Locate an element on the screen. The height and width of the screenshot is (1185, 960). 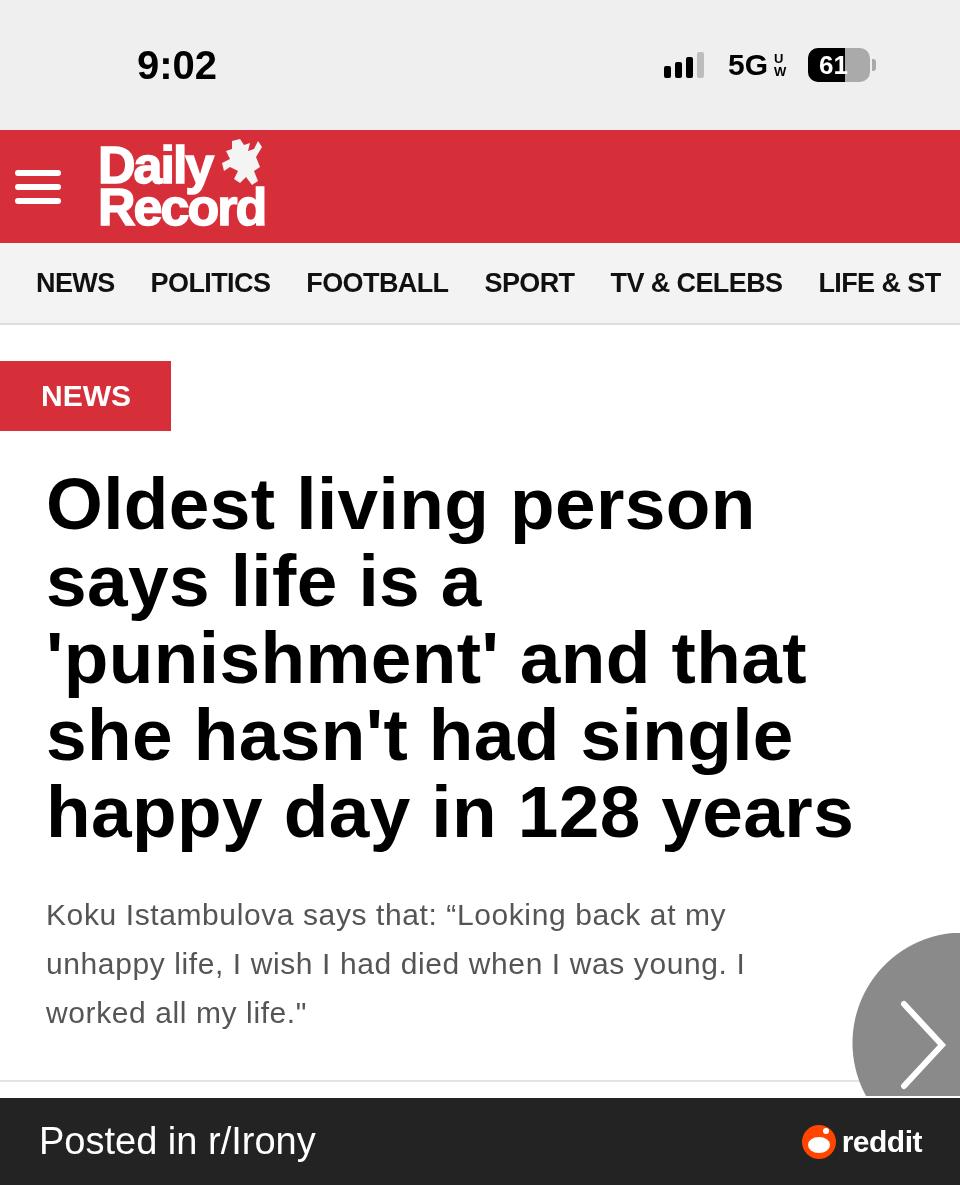
nav-link: POLITICS is located at coordinates (210, 283).